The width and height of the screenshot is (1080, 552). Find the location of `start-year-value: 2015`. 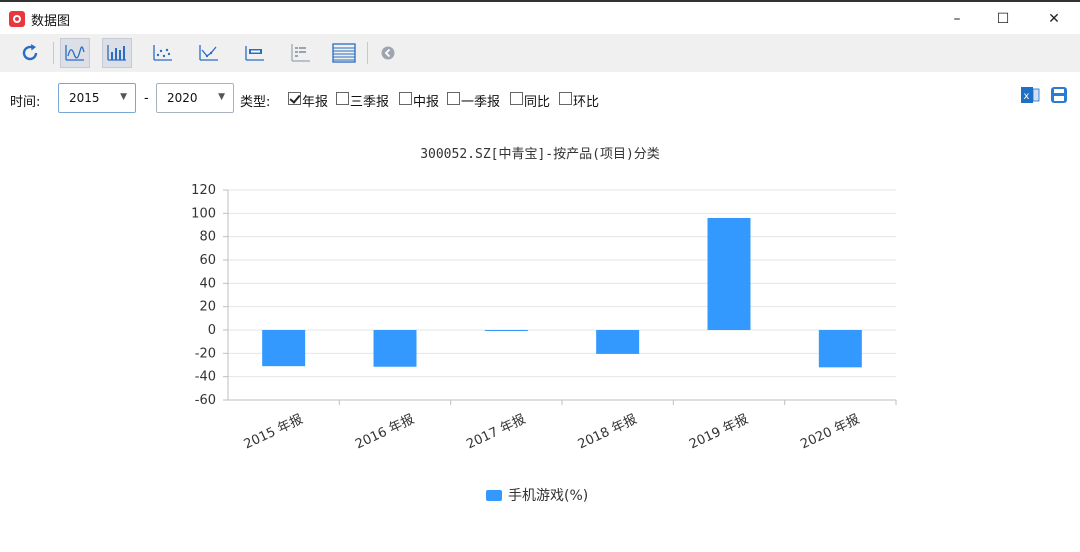

start-year-value: 2015 is located at coordinates (84, 98).